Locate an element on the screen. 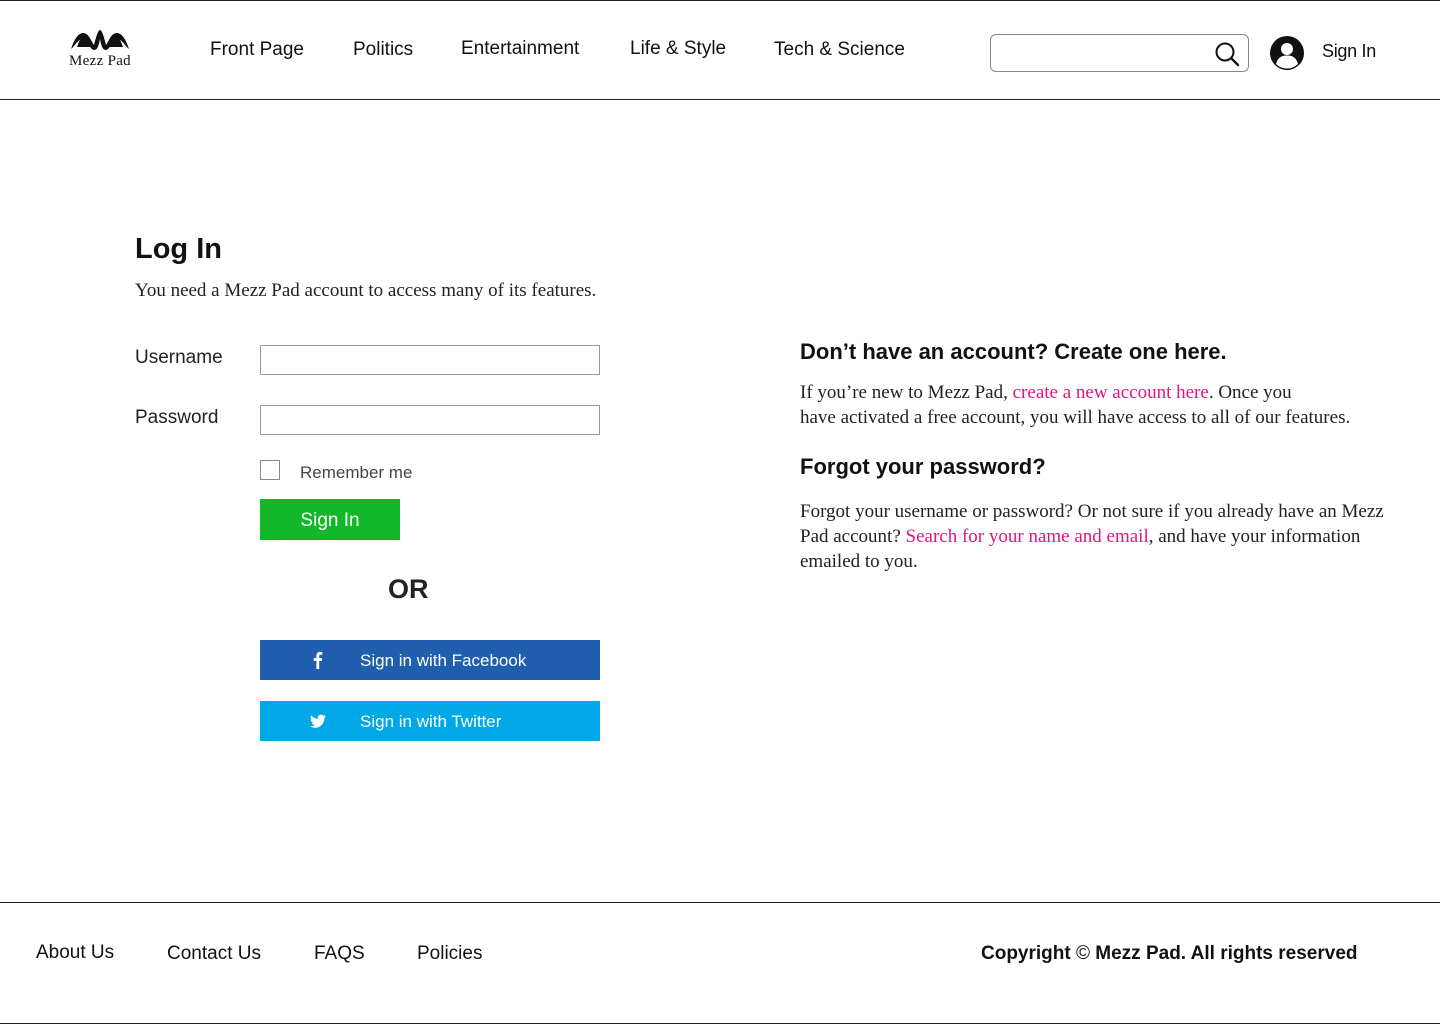 The width and height of the screenshot is (1440, 1024). facebook-button-label: Sign in with Facebook is located at coordinates (443, 660).